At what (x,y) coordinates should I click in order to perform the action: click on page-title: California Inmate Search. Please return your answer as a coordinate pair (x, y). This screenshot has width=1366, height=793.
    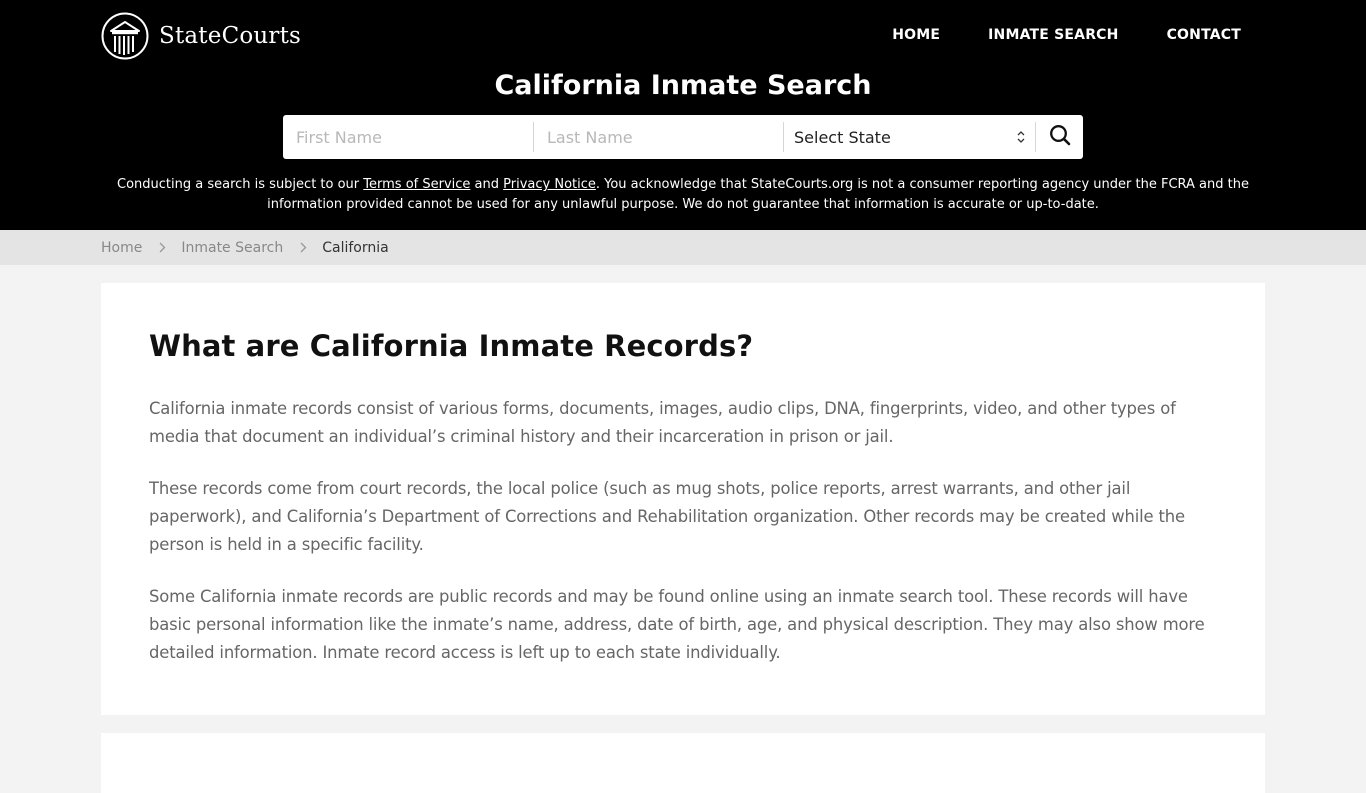
    Looking at the image, I should click on (683, 85).